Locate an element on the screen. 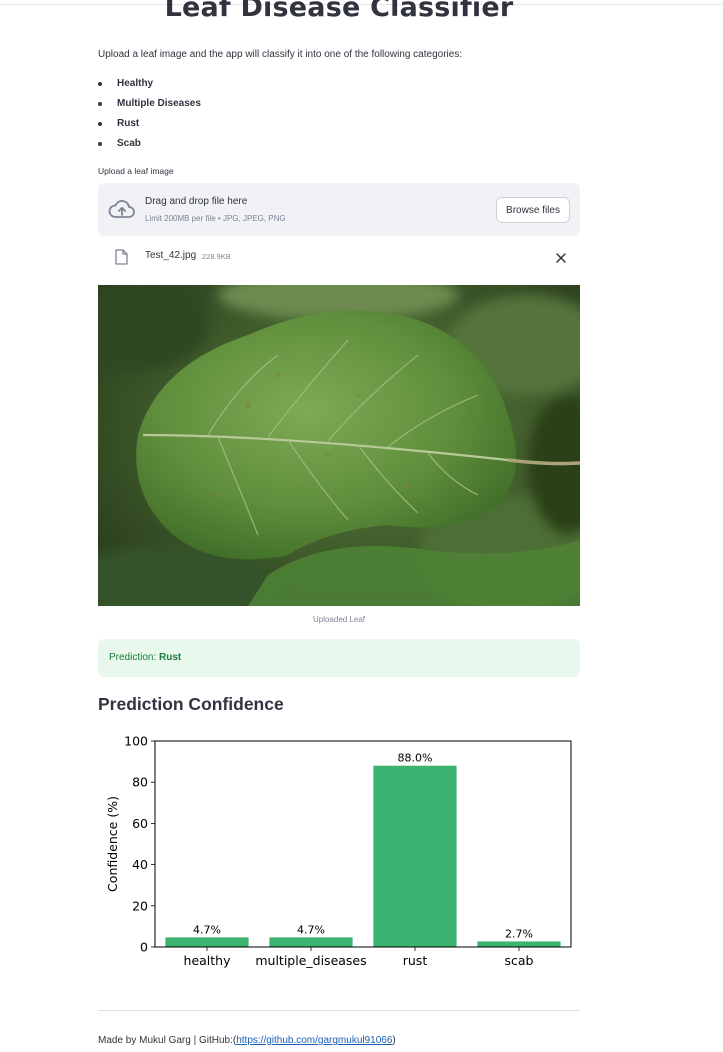  bar-scab is located at coordinates (519, 944).